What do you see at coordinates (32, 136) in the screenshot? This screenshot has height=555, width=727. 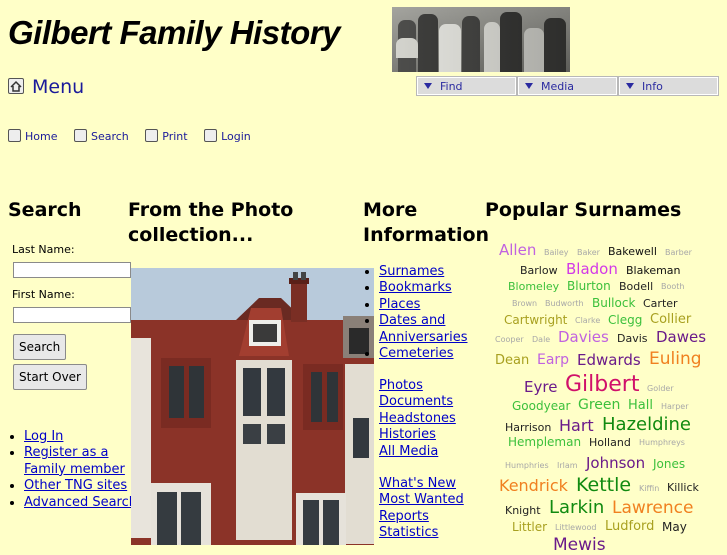 I see `nav-home: Home` at bounding box center [32, 136].